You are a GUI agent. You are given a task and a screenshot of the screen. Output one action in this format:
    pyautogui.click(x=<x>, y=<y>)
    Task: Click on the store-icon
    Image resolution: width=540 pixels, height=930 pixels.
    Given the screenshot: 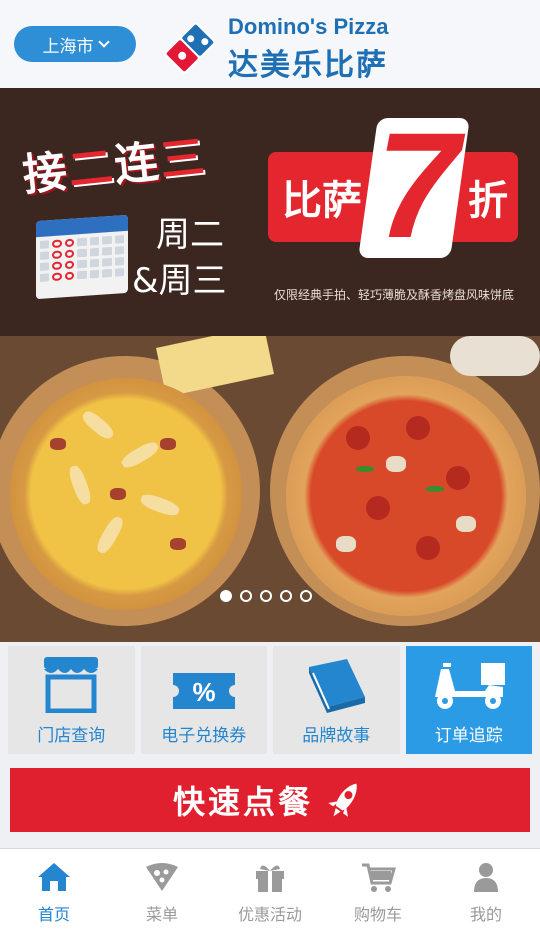 What is the action you would take?
    pyautogui.click(x=71, y=685)
    